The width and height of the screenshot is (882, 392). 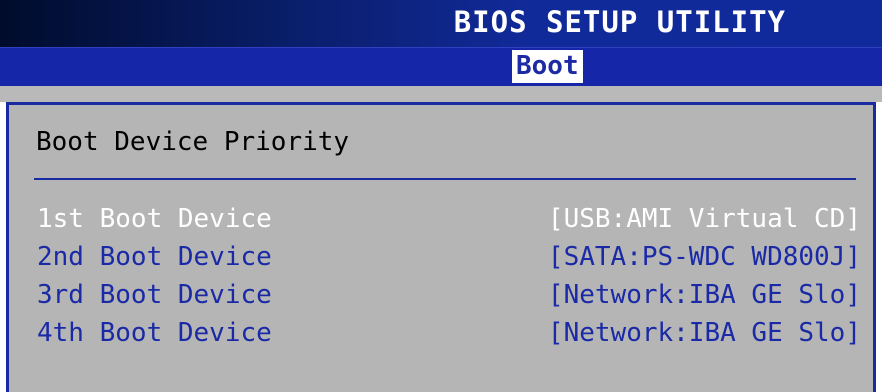 What do you see at coordinates (446, 219) in the screenshot?
I see `boot-device-row-1: 1st Boot Device [USB:AMI Virtual CD]` at bounding box center [446, 219].